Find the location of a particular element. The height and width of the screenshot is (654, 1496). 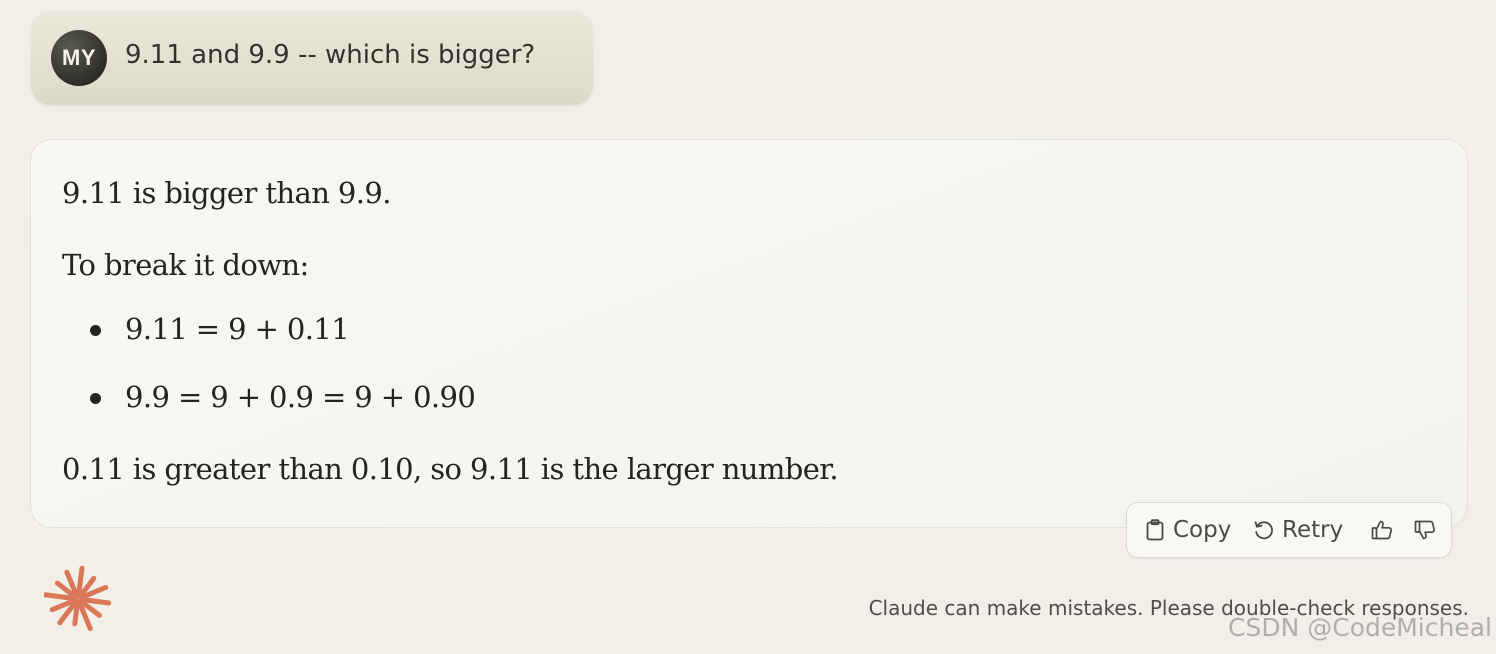

watermark-text: CSDN @CodeMicheal is located at coordinates (1360, 627).